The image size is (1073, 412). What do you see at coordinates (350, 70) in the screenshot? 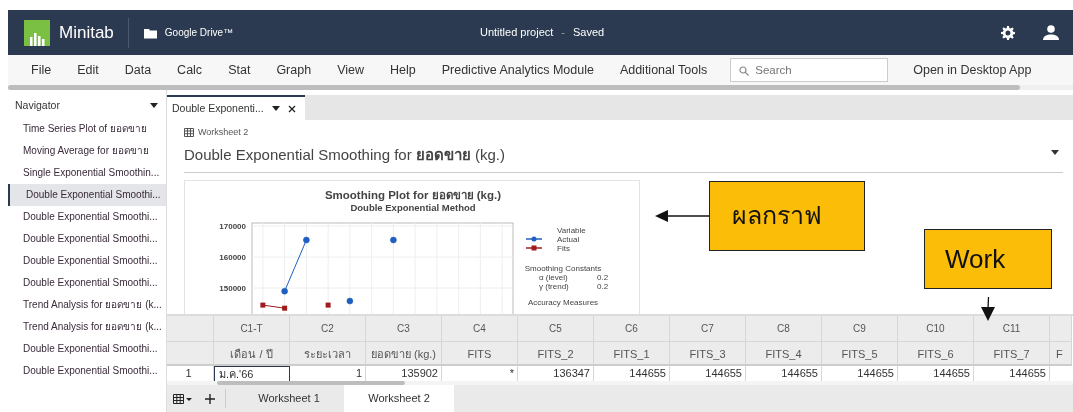
I see `menu-item: View` at bounding box center [350, 70].